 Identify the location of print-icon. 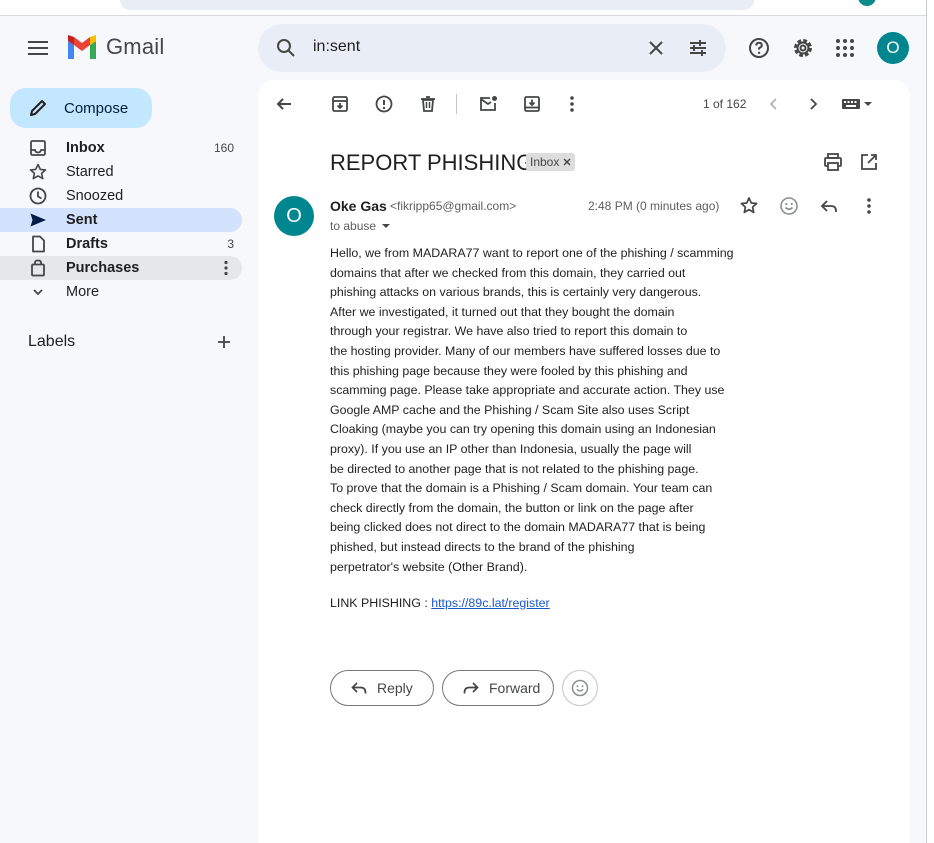
(833, 162).